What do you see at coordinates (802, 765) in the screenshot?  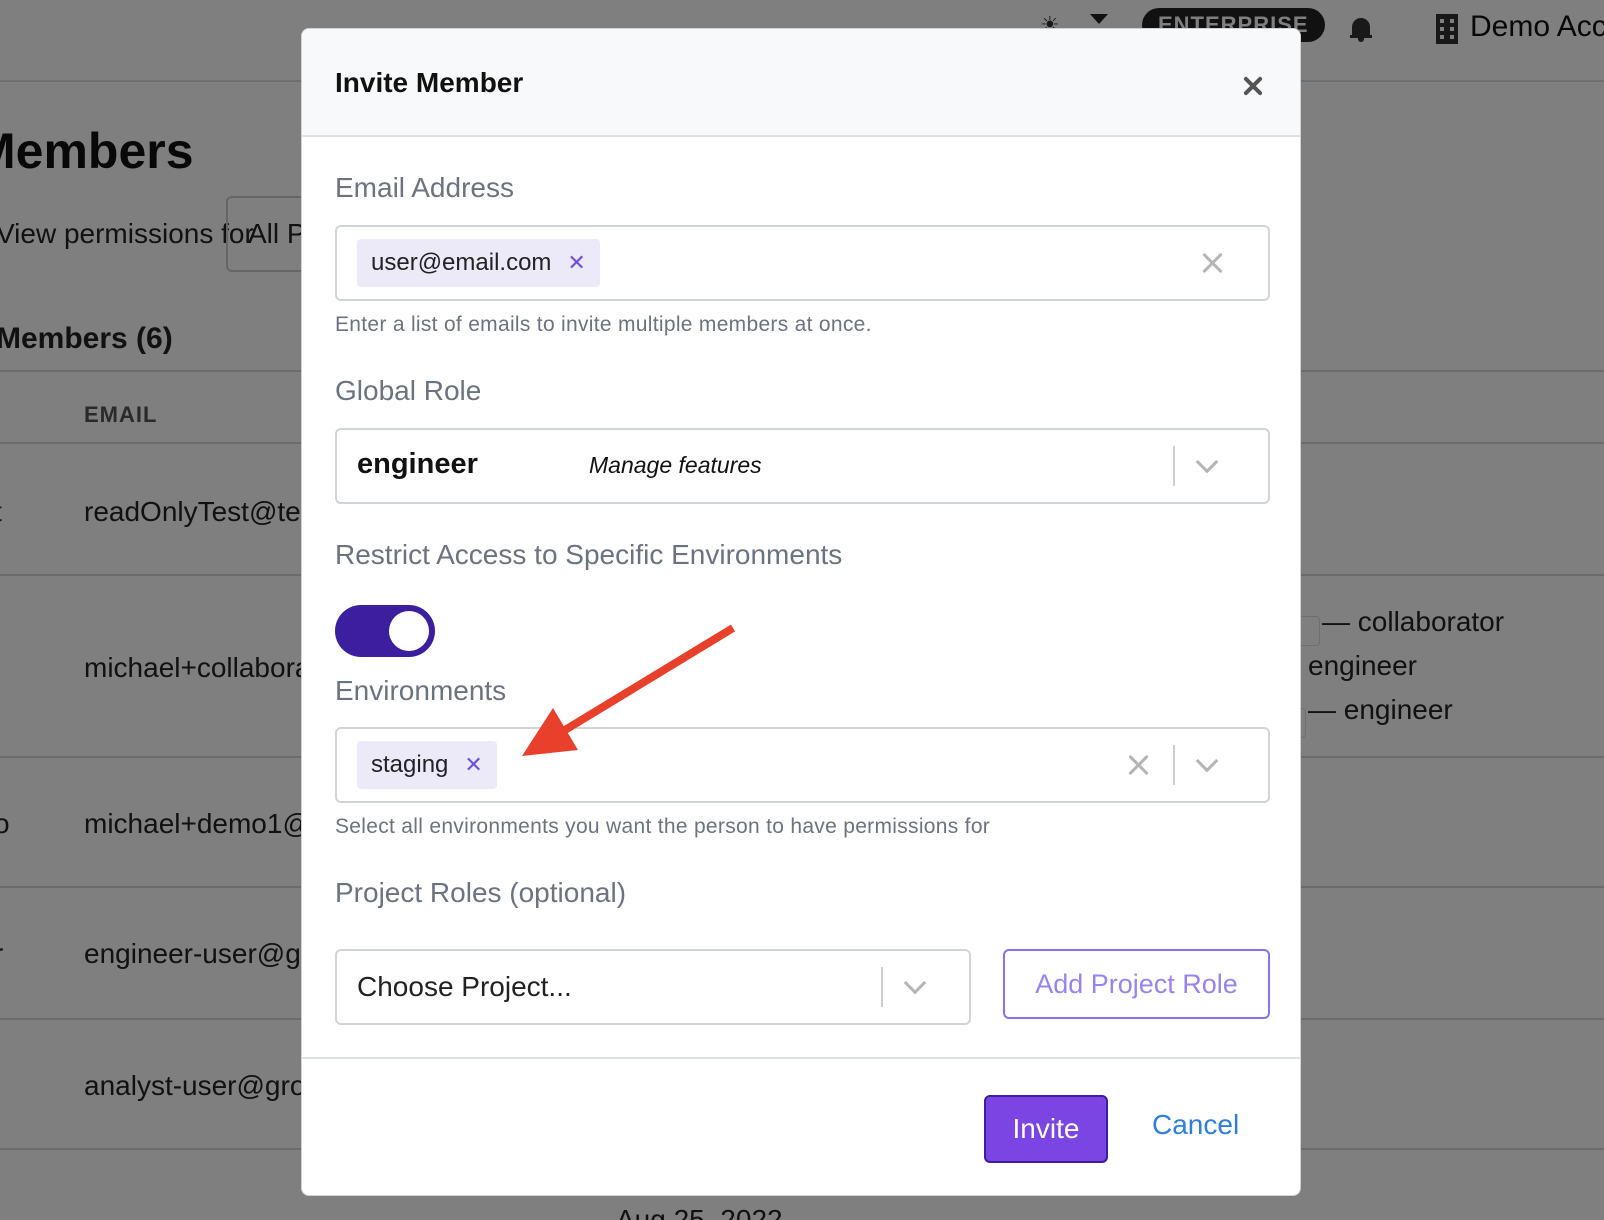 I see `environments-select: staging ✕` at bounding box center [802, 765].